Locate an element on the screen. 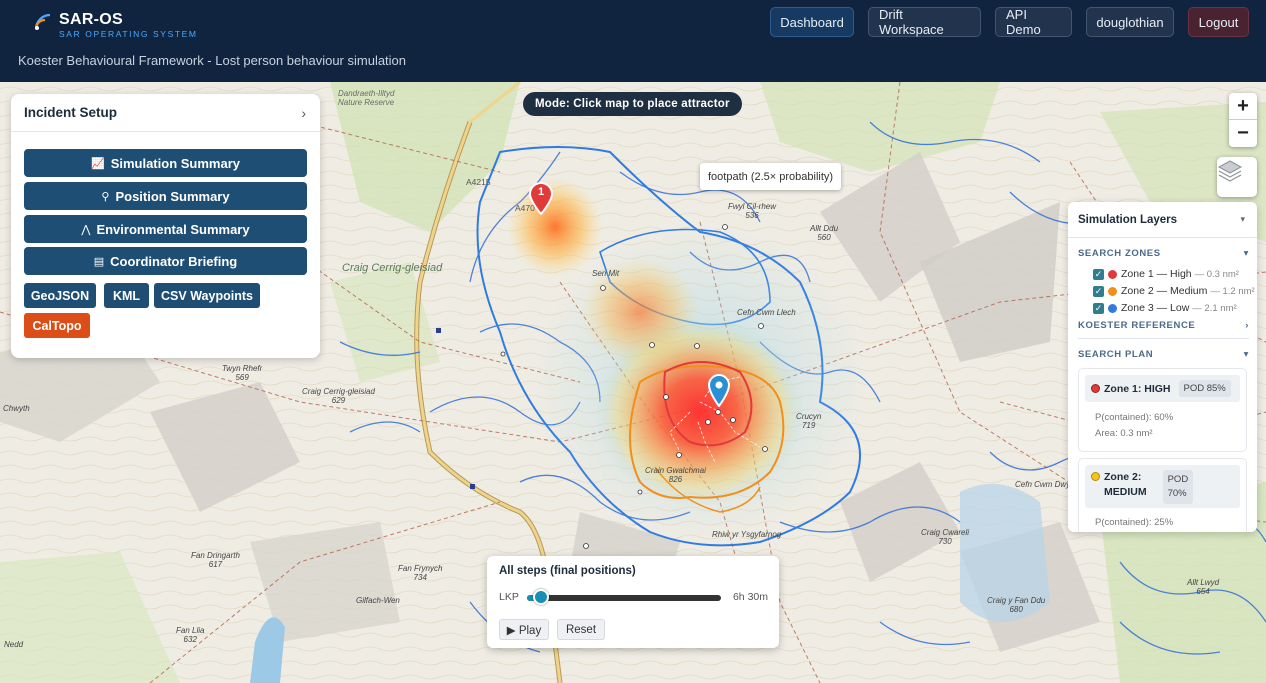  app-logo: SAR-OS SAR OPERATING SYSTEM is located at coordinates (115, 25).